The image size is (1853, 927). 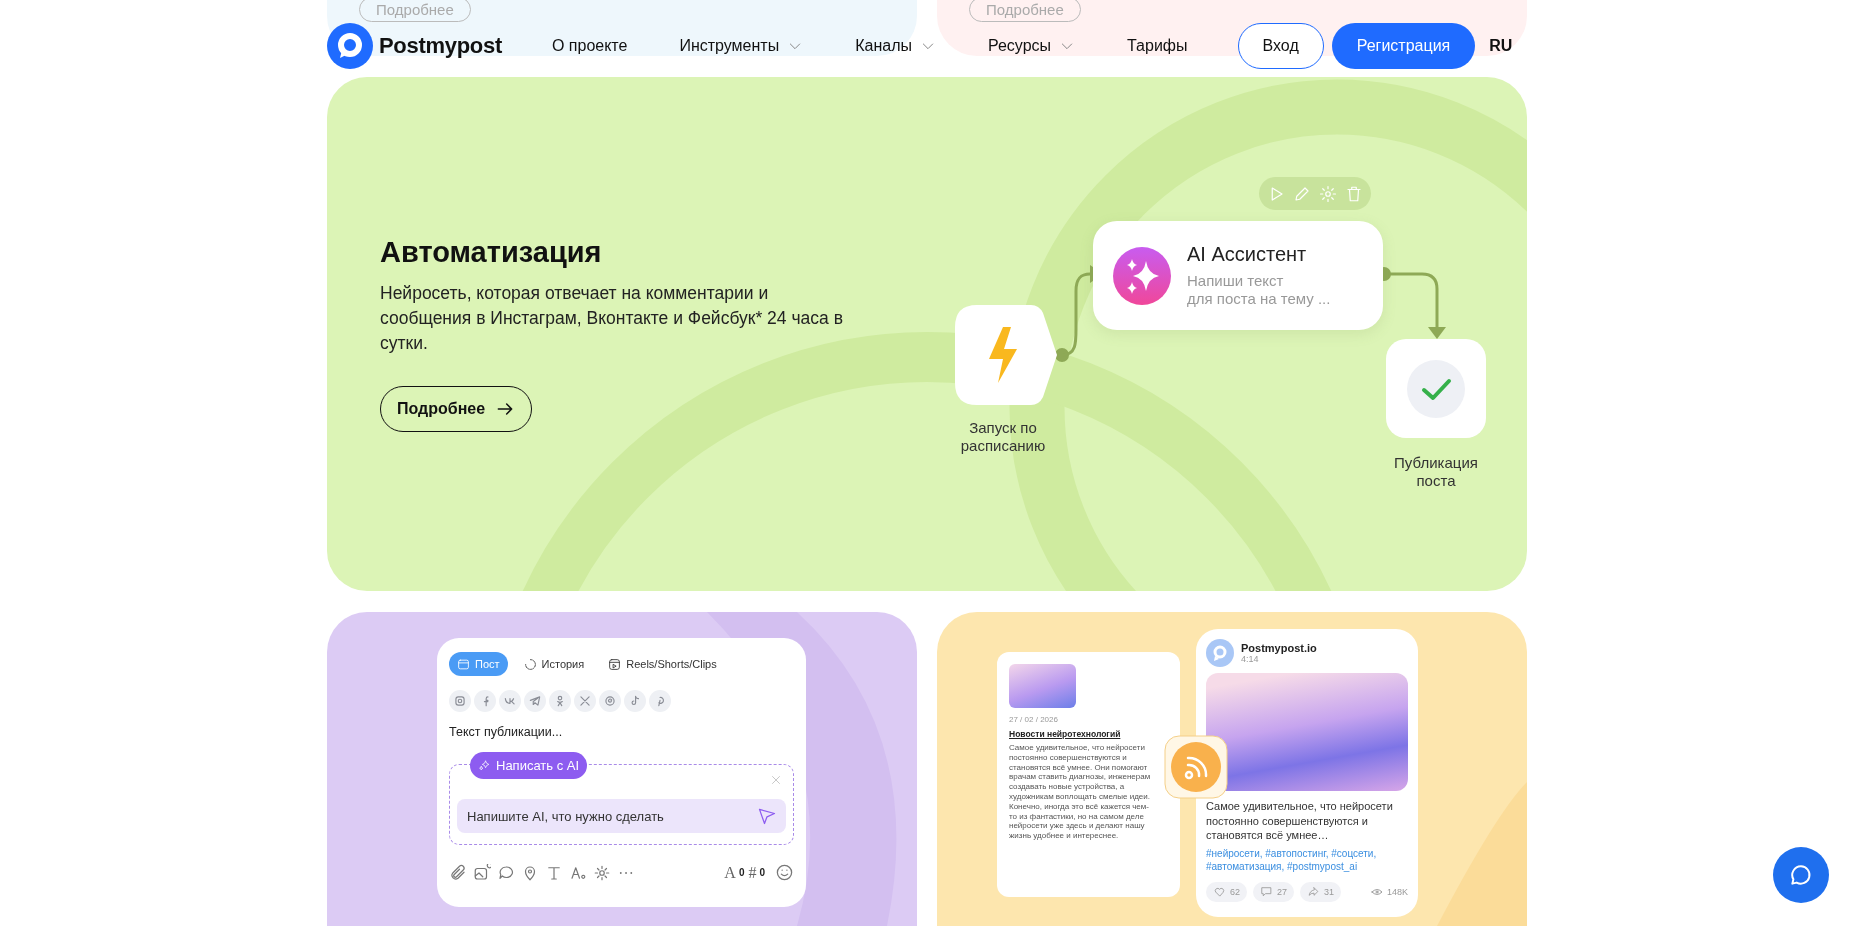 I want to click on close-icon, so click(x=776, y=780).